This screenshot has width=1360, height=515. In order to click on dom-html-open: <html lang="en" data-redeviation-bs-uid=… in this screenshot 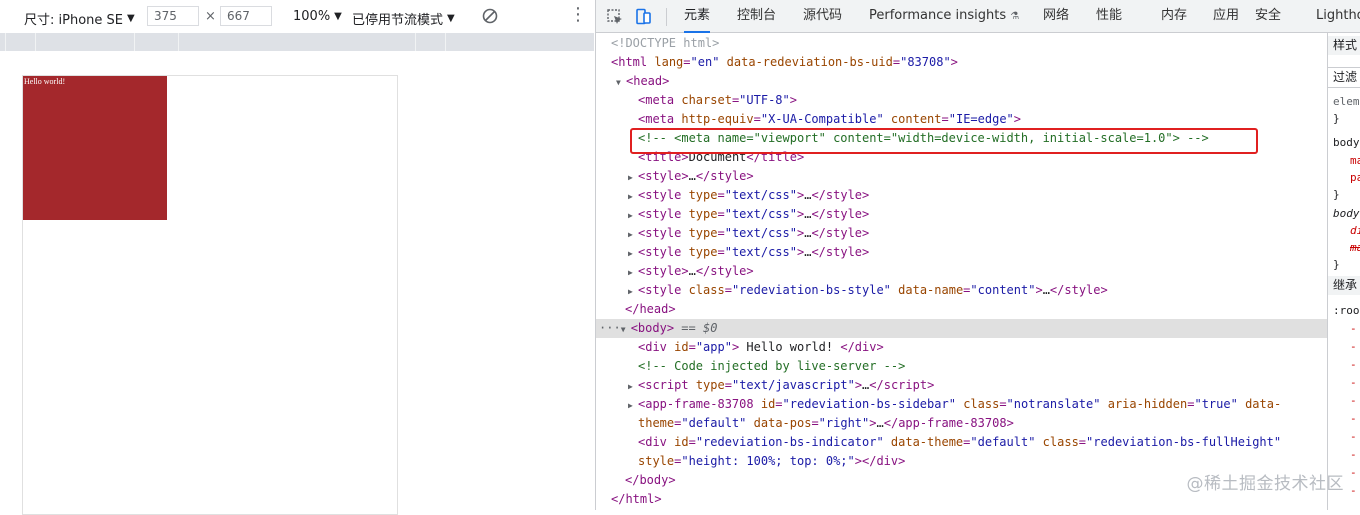, I will do `click(969, 62)`.